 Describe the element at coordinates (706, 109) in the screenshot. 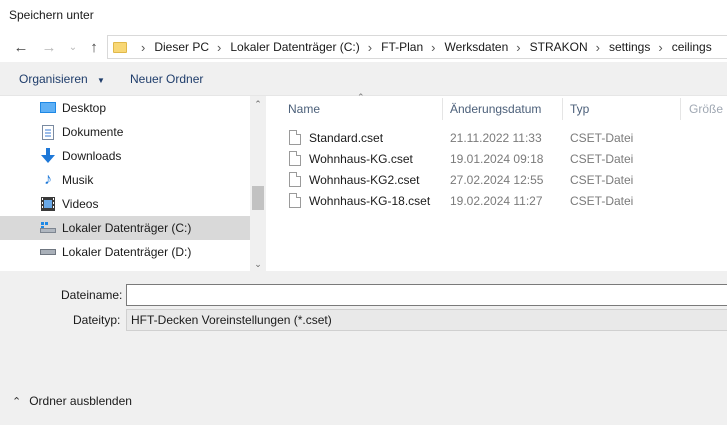

I see `column-header-size: Größe` at that location.